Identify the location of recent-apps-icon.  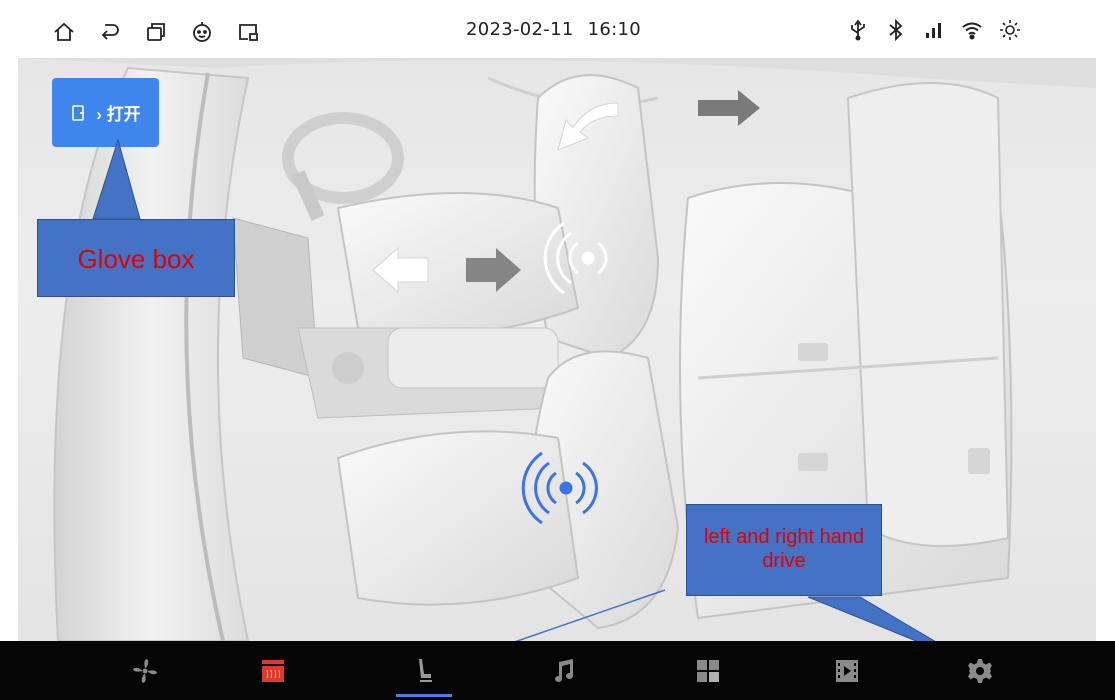
(156, 32).